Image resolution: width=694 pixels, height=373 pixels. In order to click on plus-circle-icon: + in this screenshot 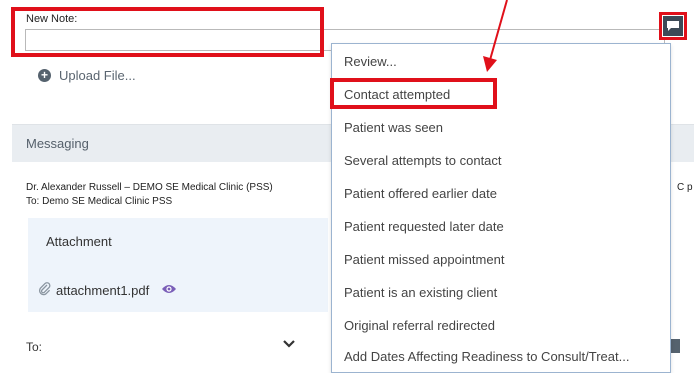, I will do `click(44, 75)`.